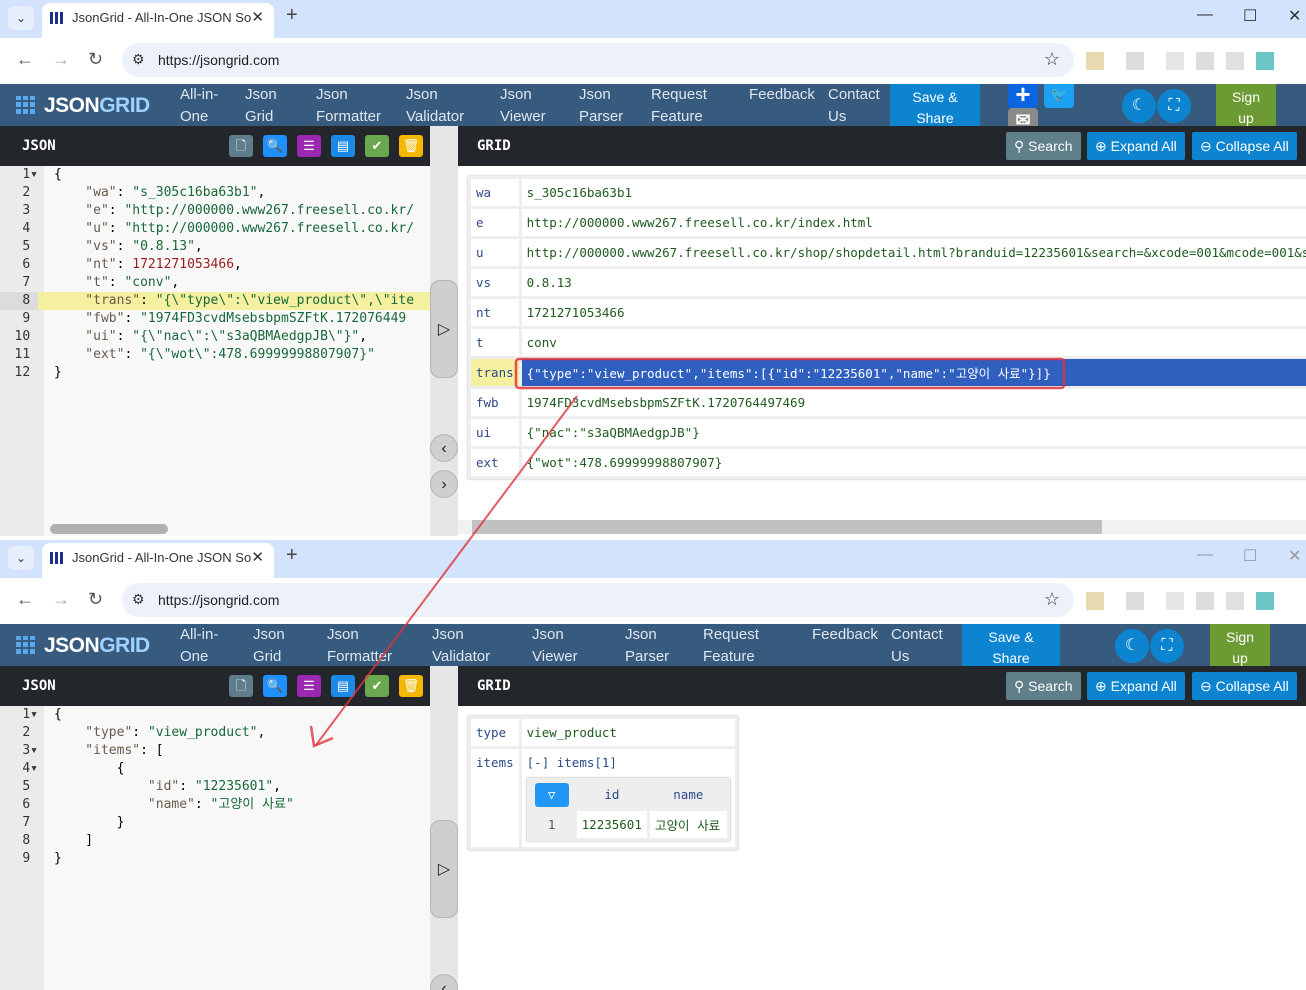 The width and height of the screenshot is (1306, 990). I want to click on expand-right-button: ›, so click(444, 484).